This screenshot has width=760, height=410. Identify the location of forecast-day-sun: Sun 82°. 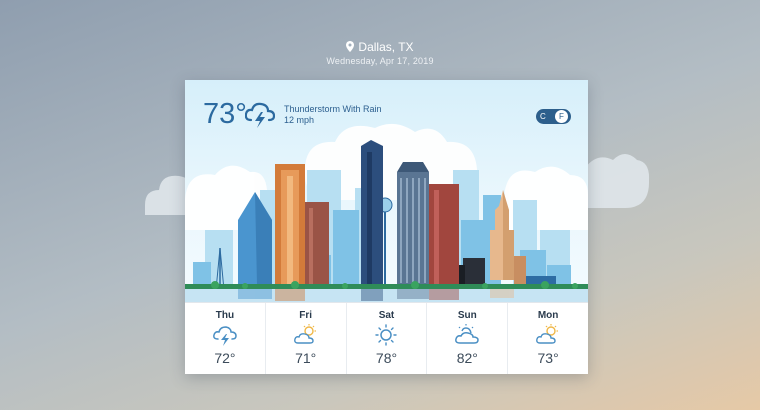
(468, 338).